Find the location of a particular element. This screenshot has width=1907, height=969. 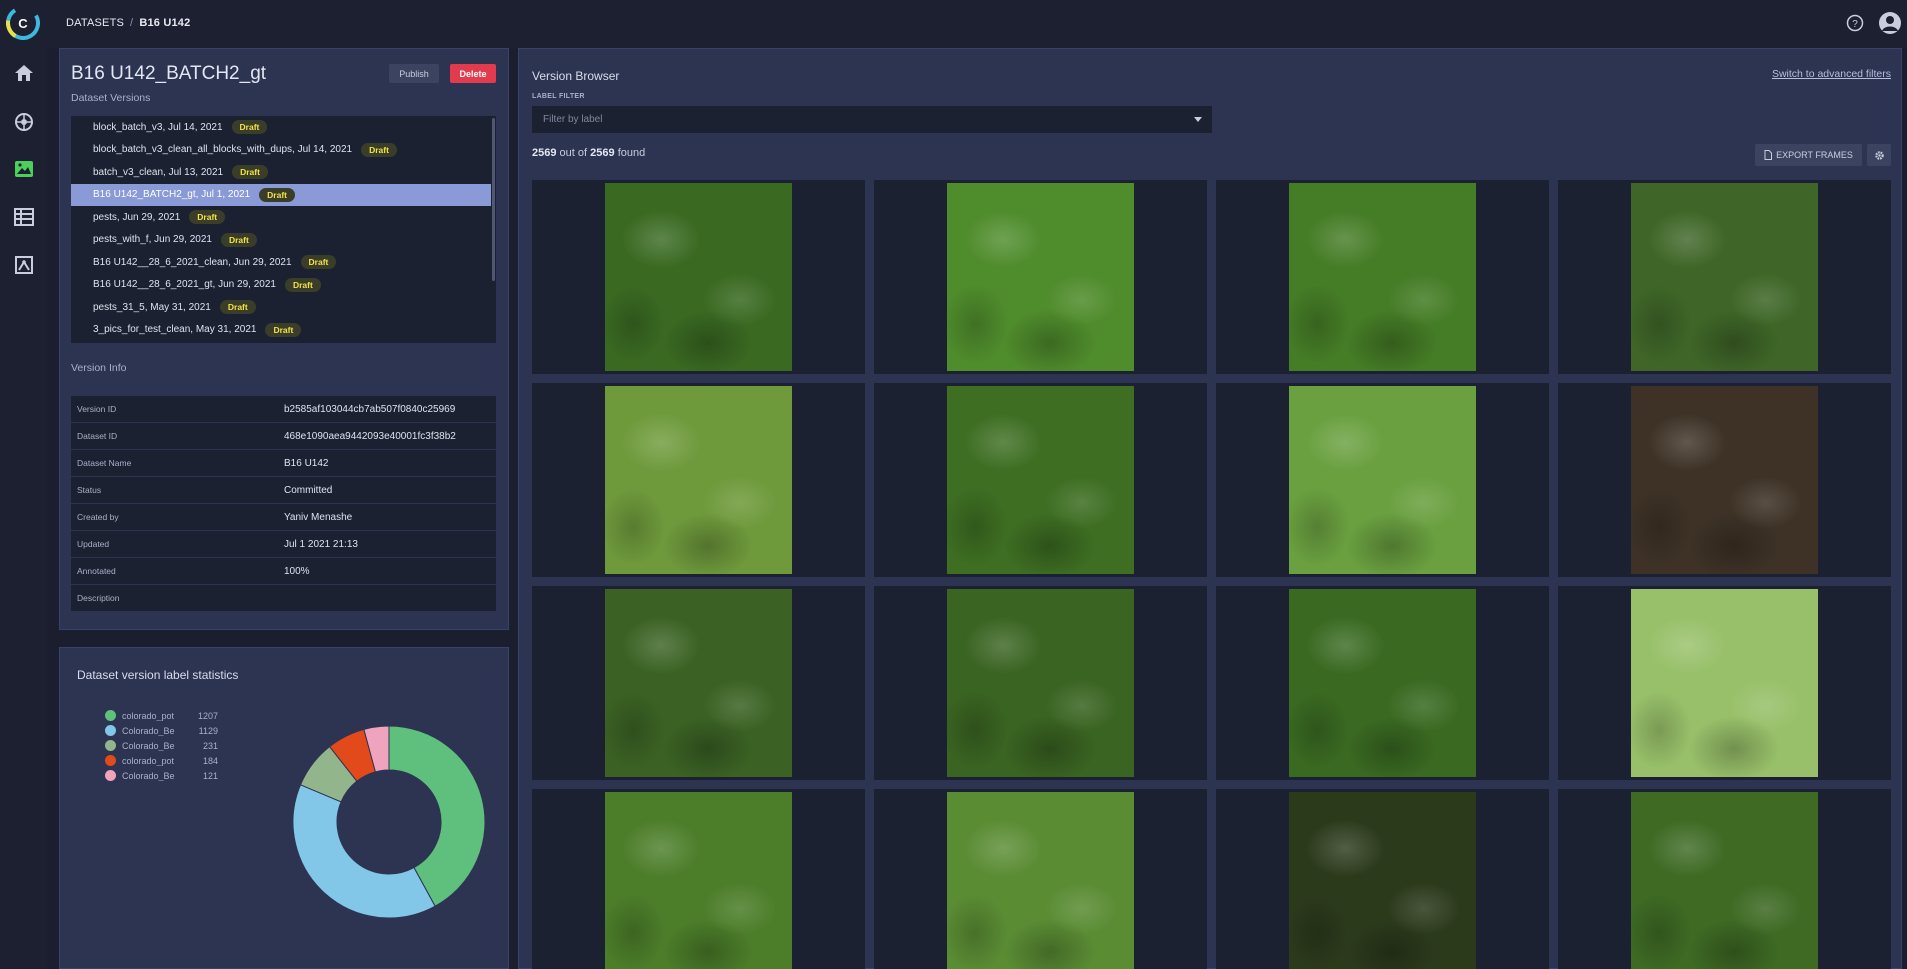

label-filter-label: LABEL FILTER is located at coordinates (558, 96).